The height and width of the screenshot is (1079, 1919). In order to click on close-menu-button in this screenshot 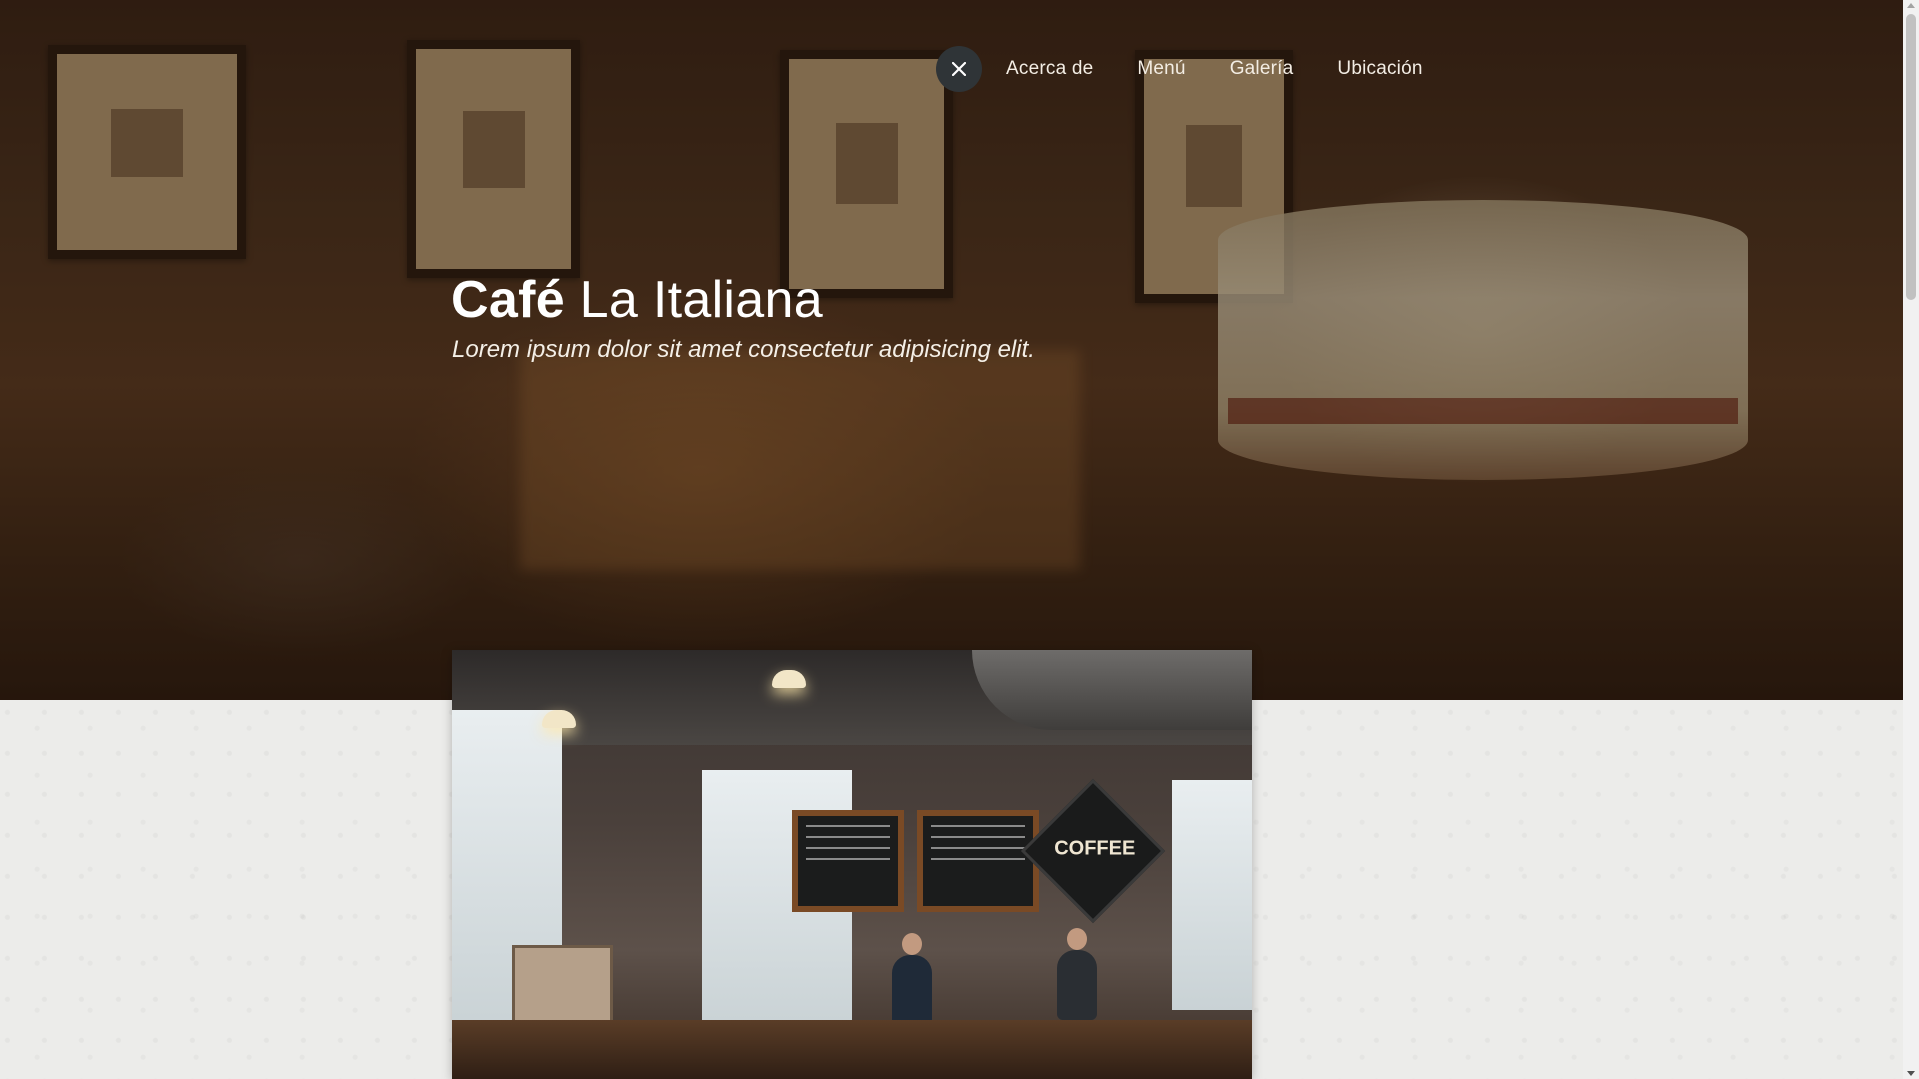, I will do `click(959, 69)`.